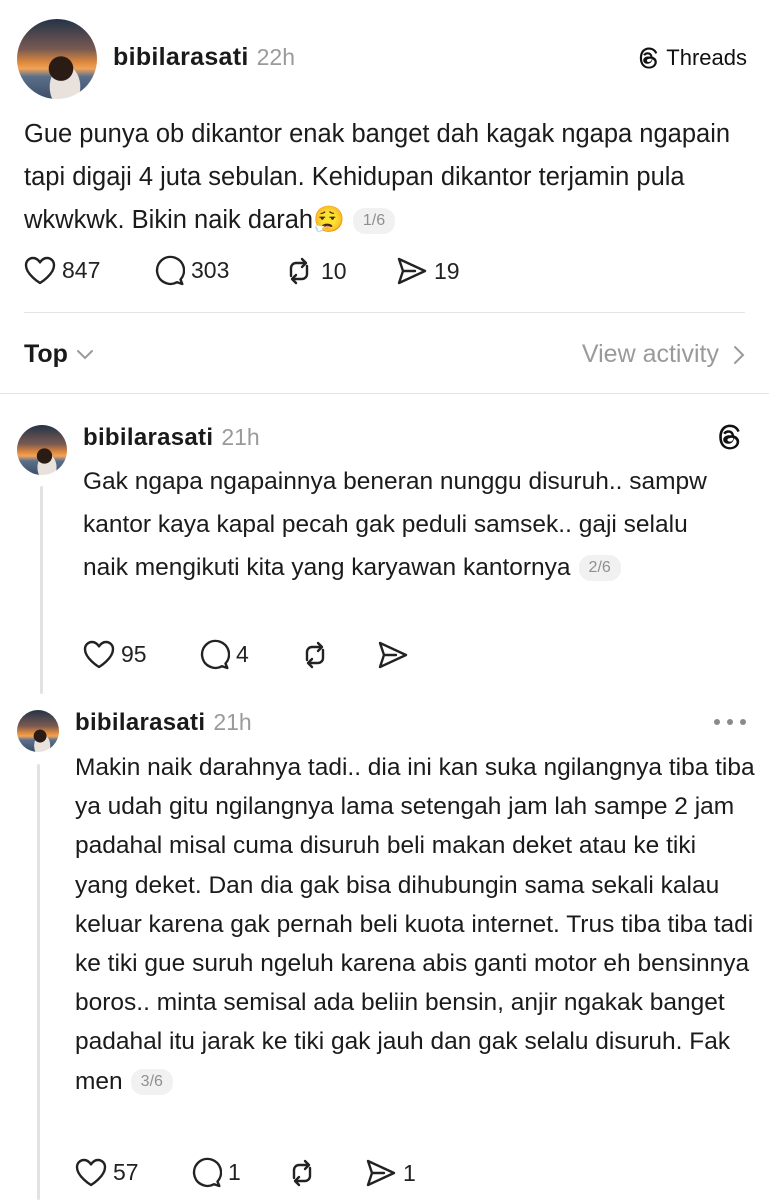  I want to click on reply-button: 4, so click(223, 654).